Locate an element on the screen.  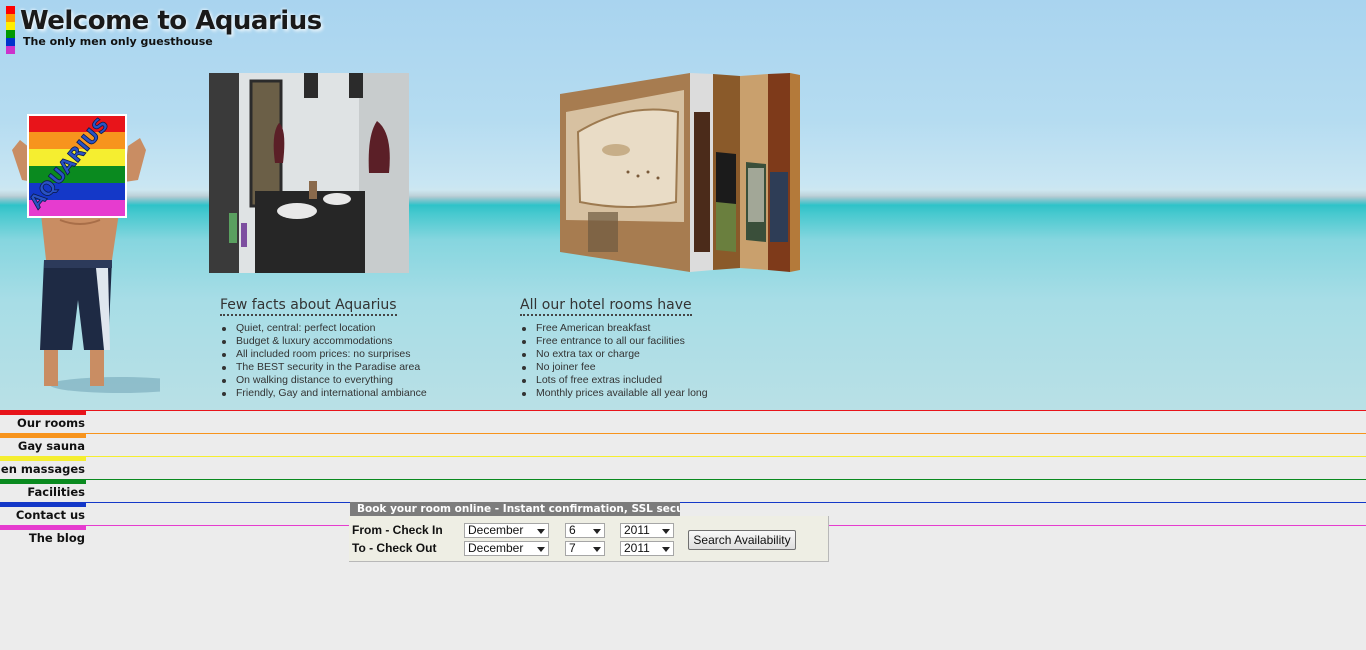
list-item: No joiner fee is located at coordinates (615, 367).